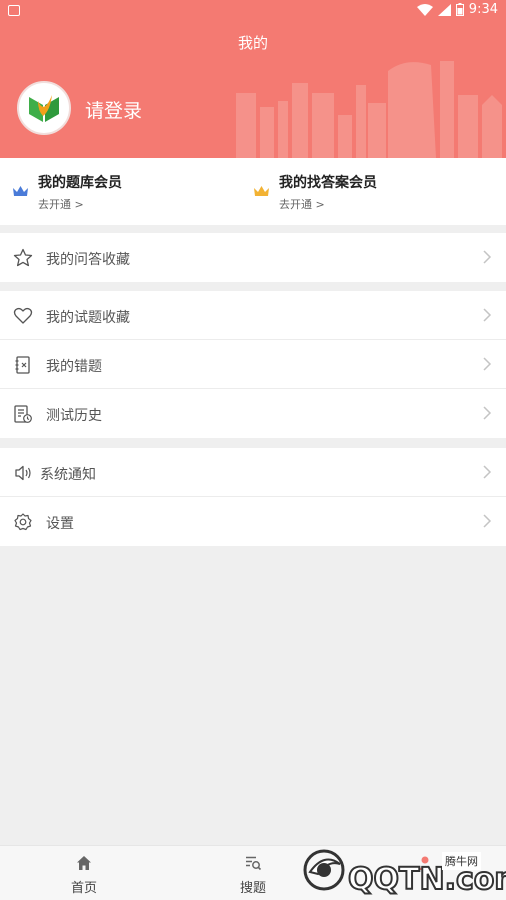 The width and height of the screenshot is (506, 900). Describe the element at coordinates (253, 472) in the screenshot. I see `menu-item-notifications: 系统通知` at that location.